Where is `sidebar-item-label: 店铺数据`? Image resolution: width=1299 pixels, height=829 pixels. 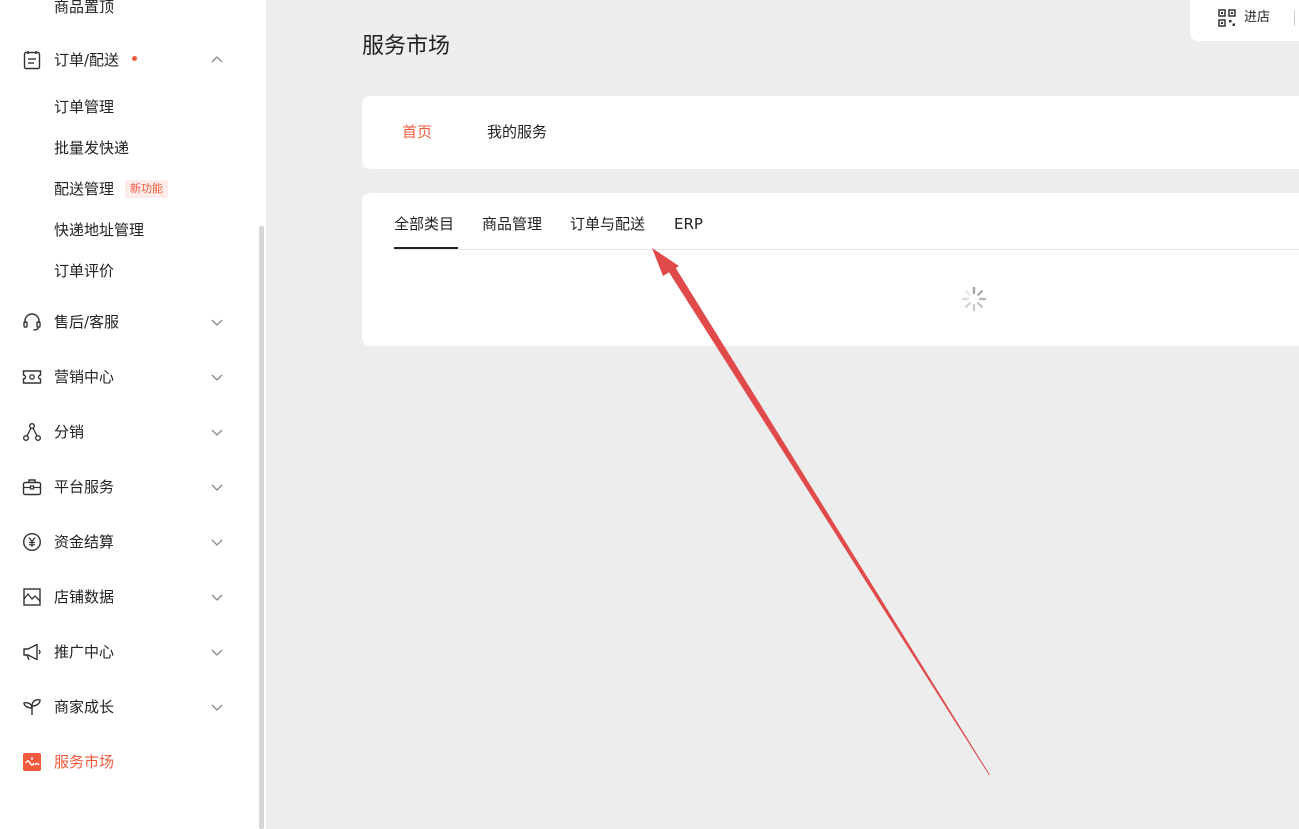
sidebar-item-label: 店铺数据 is located at coordinates (84, 597).